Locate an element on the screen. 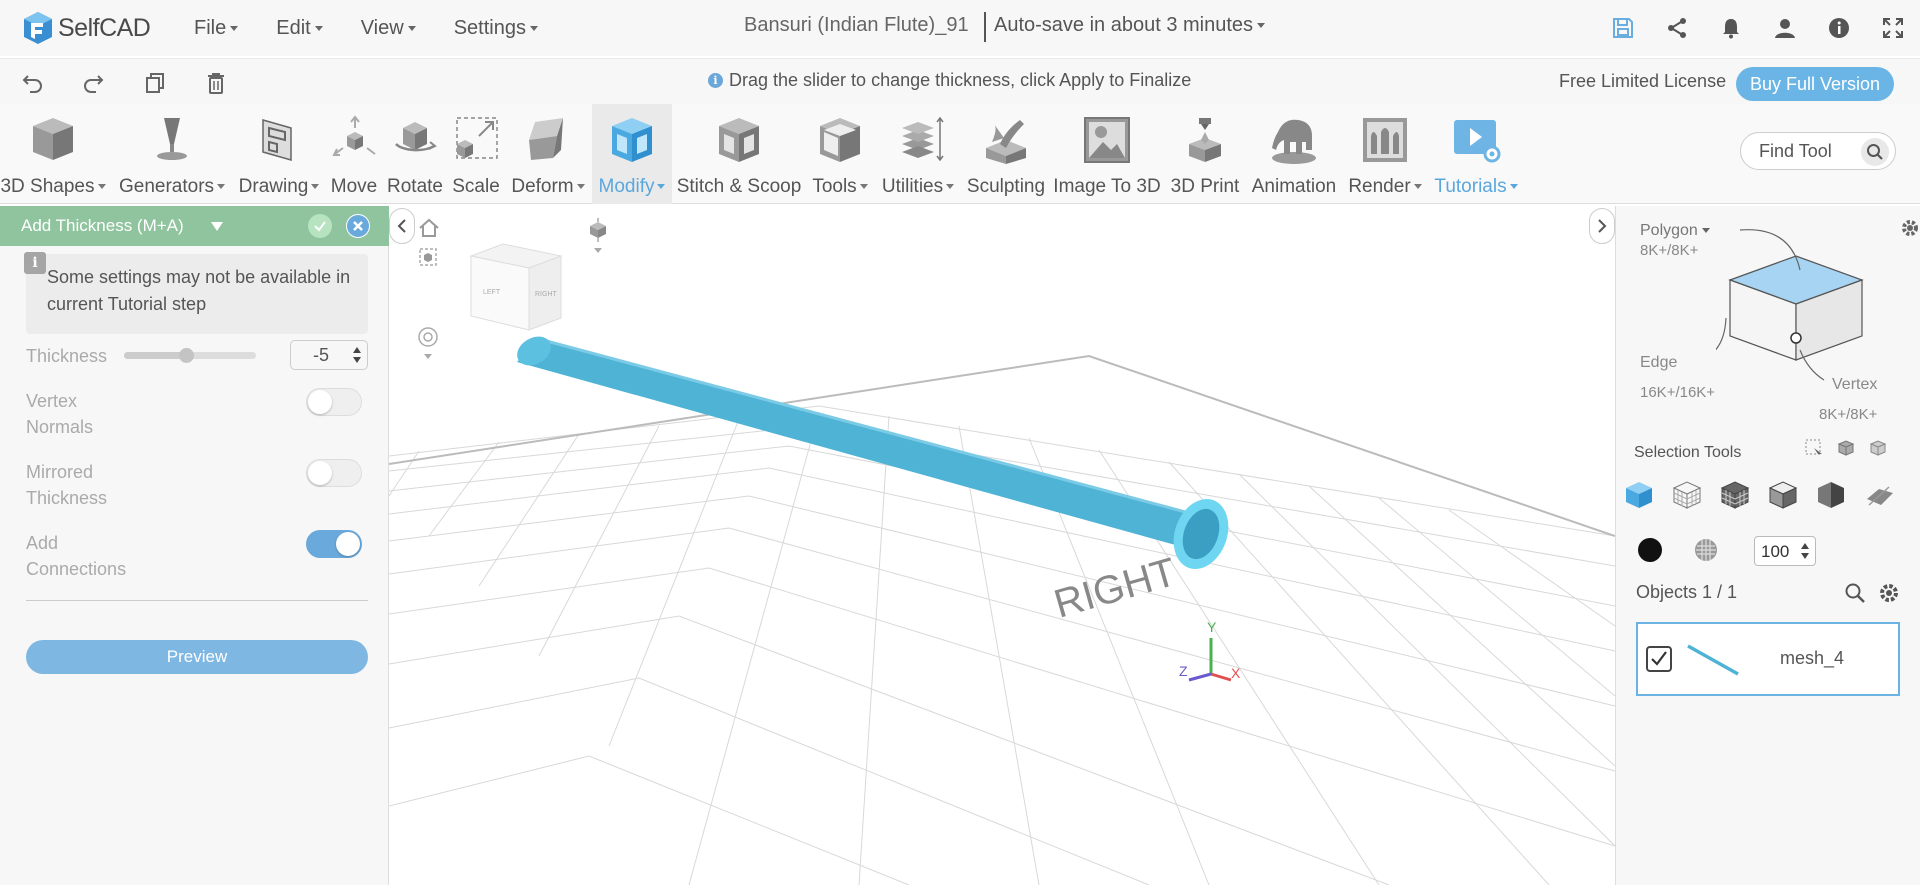 This screenshot has width=1920, height=885. apply-check-icon is located at coordinates (320, 226).